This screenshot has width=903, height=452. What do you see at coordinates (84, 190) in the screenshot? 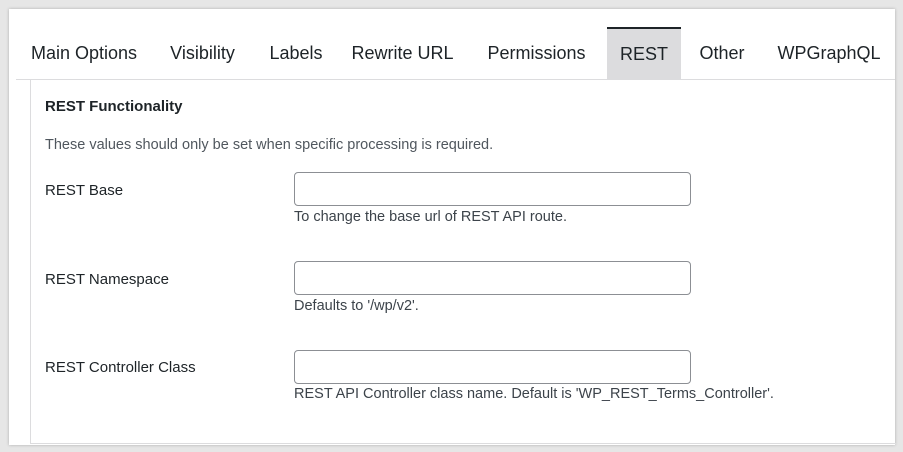
I see `rest-base-label: REST Base` at bounding box center [84, 190].